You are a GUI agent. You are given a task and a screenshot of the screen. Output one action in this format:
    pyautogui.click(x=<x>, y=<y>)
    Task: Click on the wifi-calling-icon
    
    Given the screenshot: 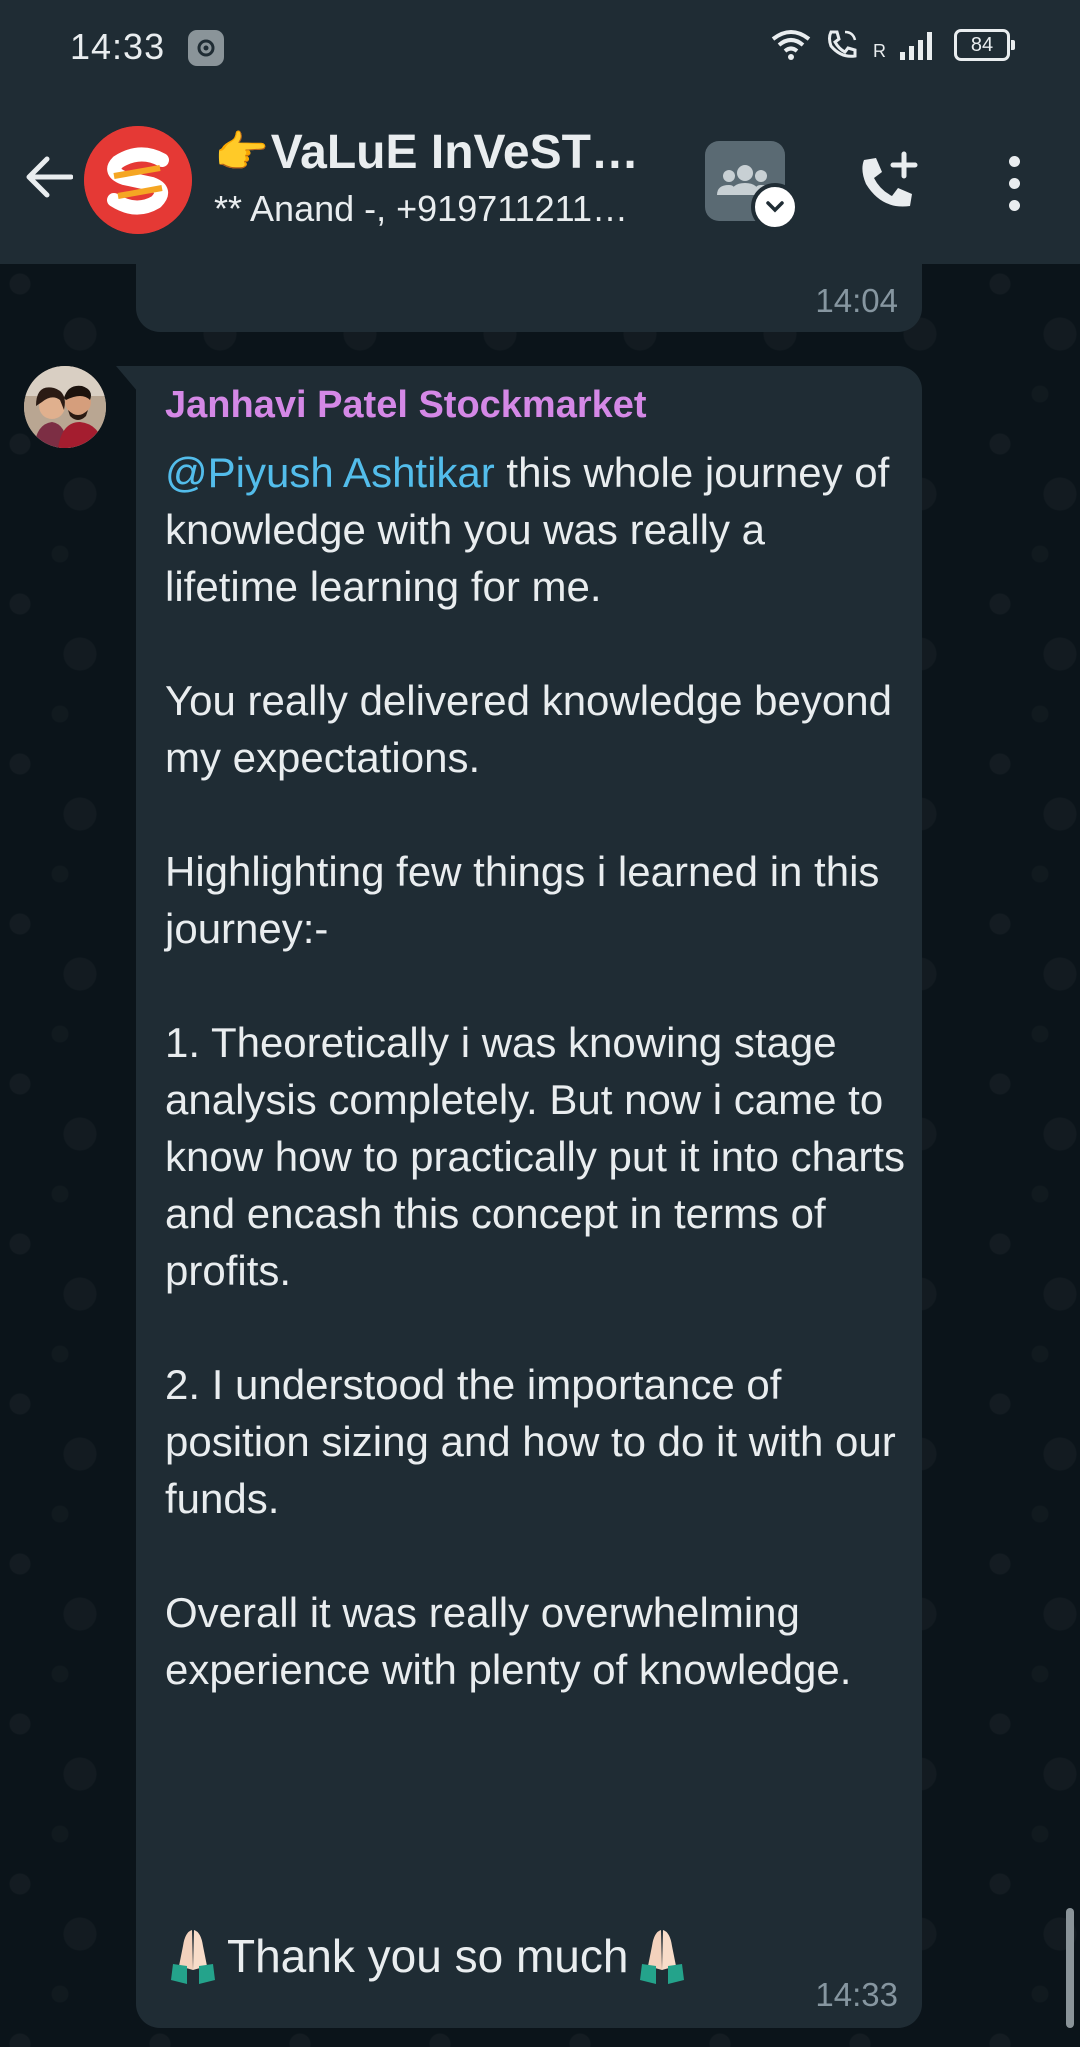 What is the action you would take?
    pyautogui.click(x=842, y=44)
    